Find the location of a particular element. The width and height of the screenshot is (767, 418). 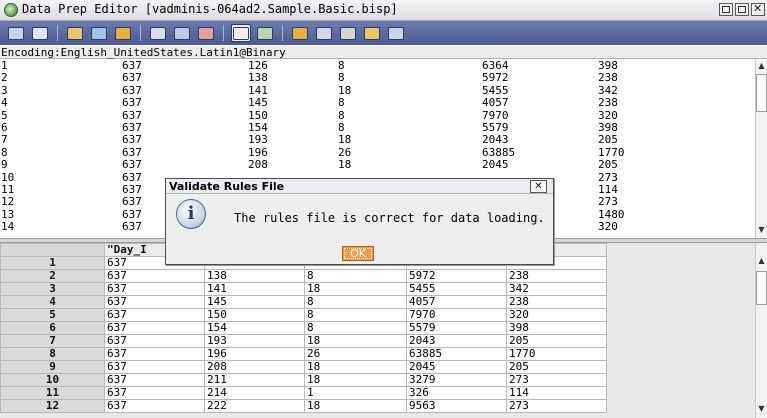

row-number: 7 is located at coordinates (52, 341).